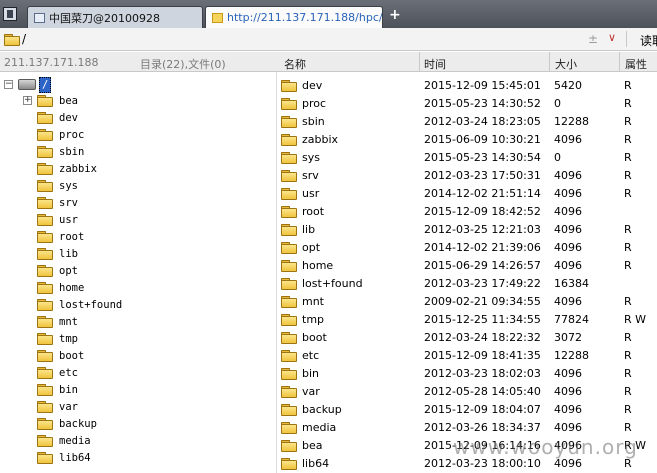 This screenshot has width=657, height=473. Describe the element at coordinates (57, 253) in the screenshot. I see `tree-item: lib` at that location.